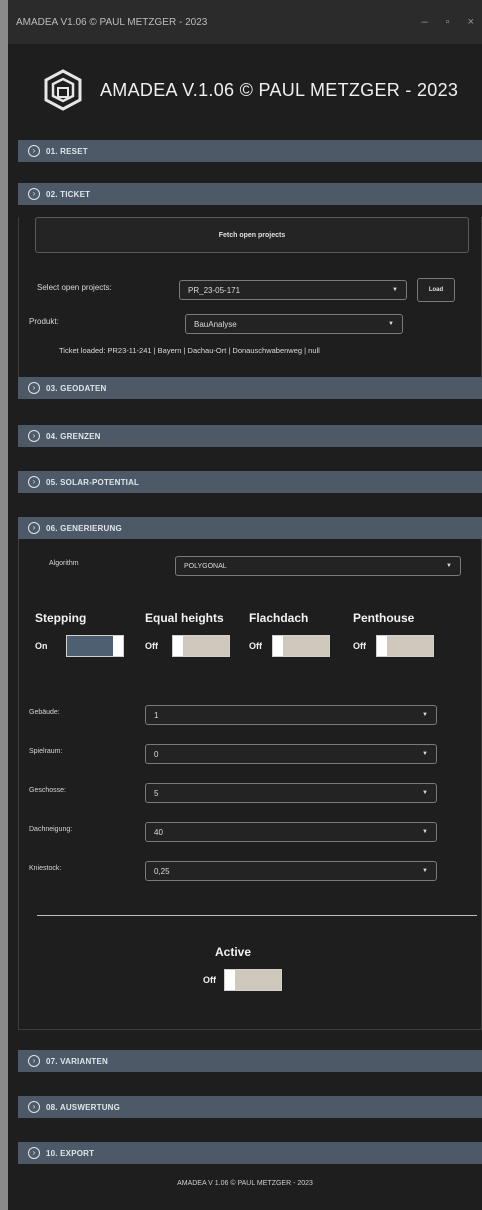 Image resolution: width=482 pixels, height=1210 pixels. I want to click on app-header: AMADEA V.1.06 © PAUL METZGER - 2023, so click(245, 90).